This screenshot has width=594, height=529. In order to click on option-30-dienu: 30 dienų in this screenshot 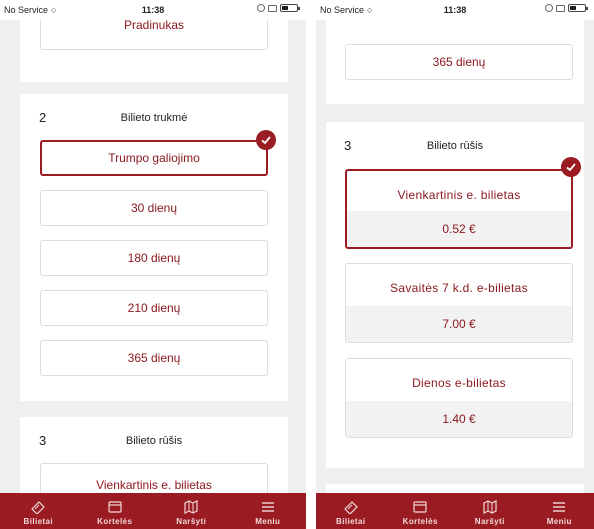, I will do `click(154, 208)`.